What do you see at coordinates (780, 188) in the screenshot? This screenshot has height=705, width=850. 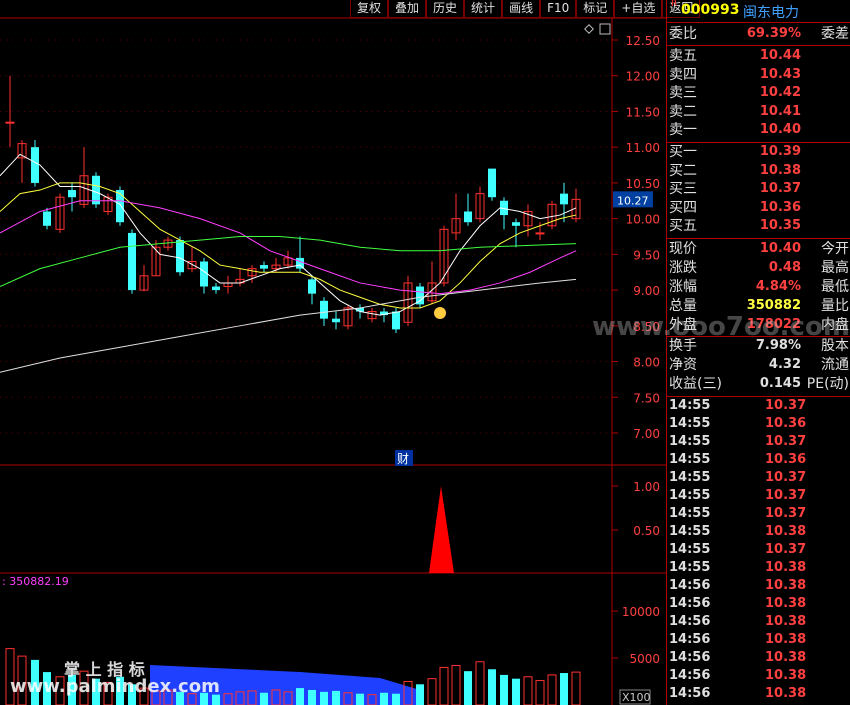 I see `bid-price: 10.37` at bounding box center [780, 188].